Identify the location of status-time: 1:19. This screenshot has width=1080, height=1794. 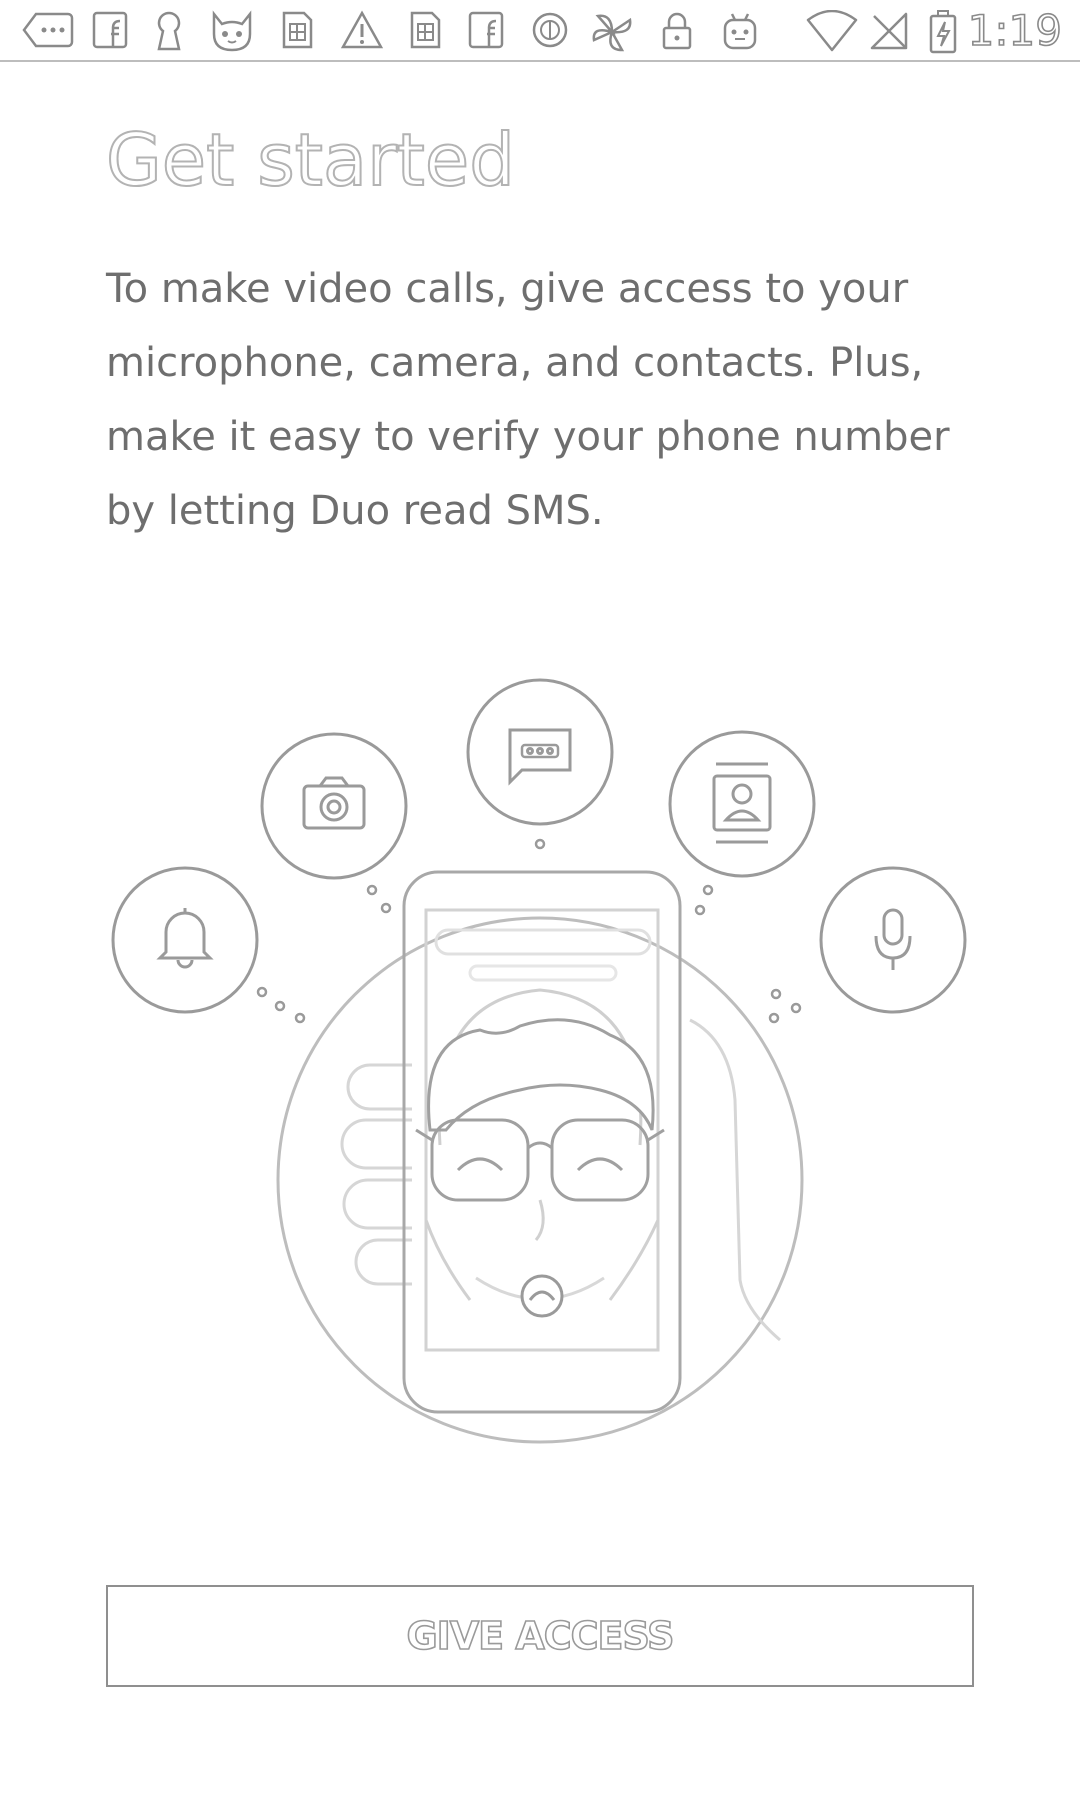
(1015, 30).